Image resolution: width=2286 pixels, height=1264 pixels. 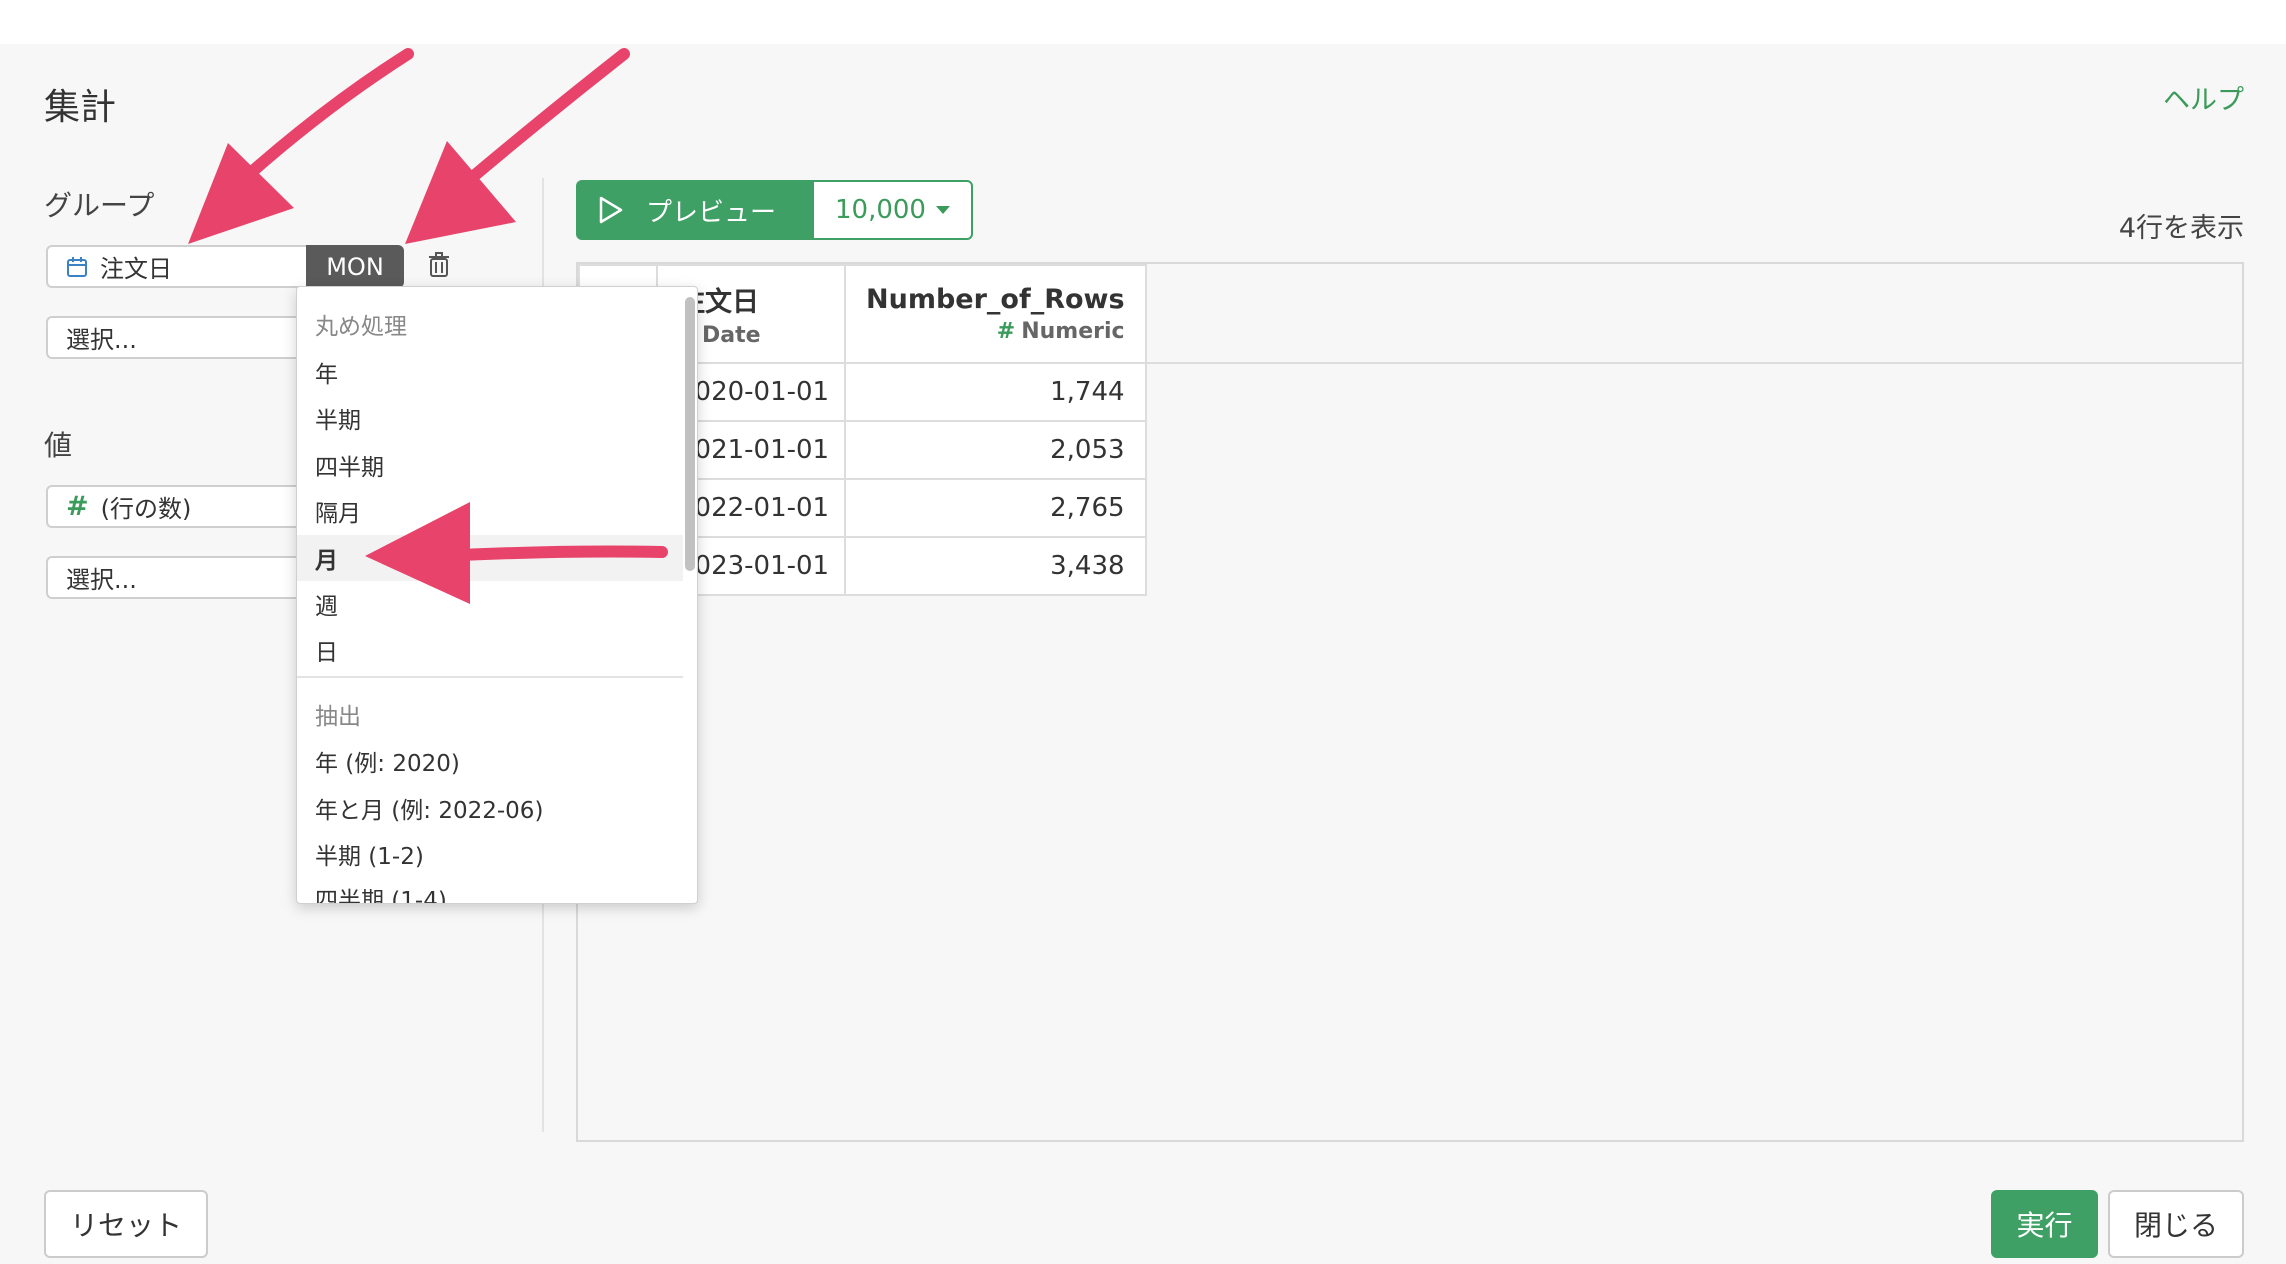 I want to click on menu-item-extract-half: 半期 (1-2), so click(x=490, y=854).